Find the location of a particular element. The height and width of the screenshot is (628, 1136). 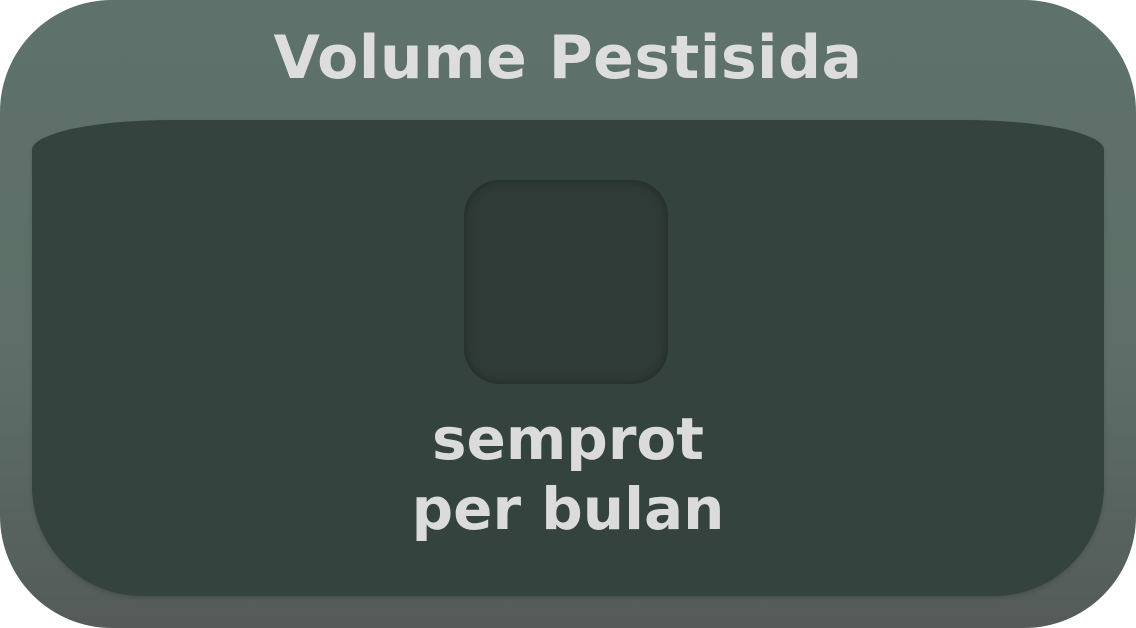

unit-label-line1: semprot is located at coordinates (568, 439).